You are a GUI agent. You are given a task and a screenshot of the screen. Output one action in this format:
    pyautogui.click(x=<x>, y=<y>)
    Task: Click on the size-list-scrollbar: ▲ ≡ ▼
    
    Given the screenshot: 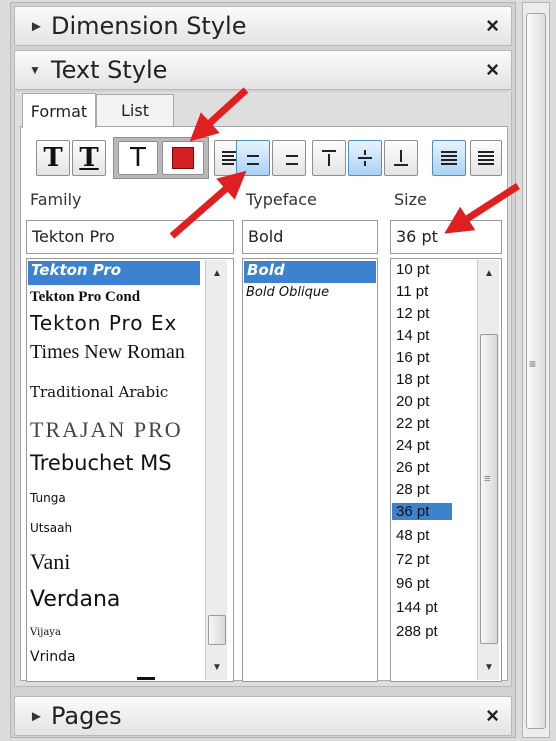 What is the action you would take?
    pyautogui.click(x=488, y=470)
    